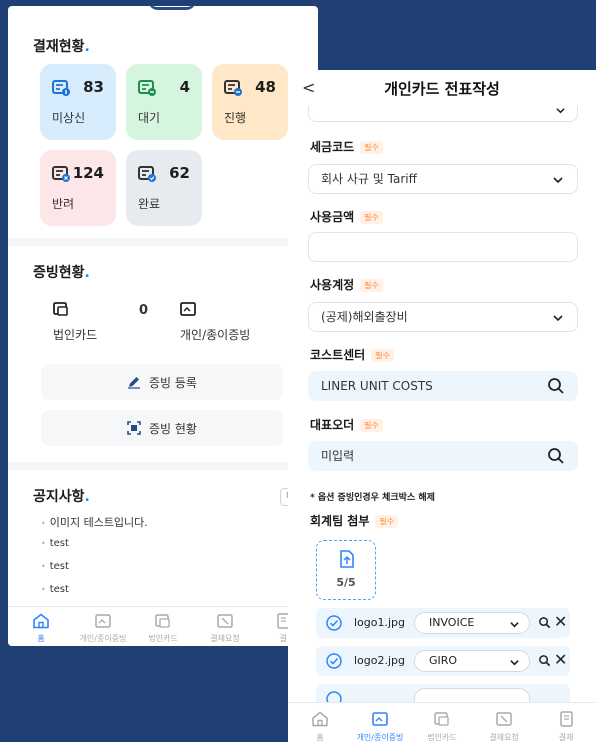 The image size is (596, 742). I want to click on scan-icon, so click(134, 428).